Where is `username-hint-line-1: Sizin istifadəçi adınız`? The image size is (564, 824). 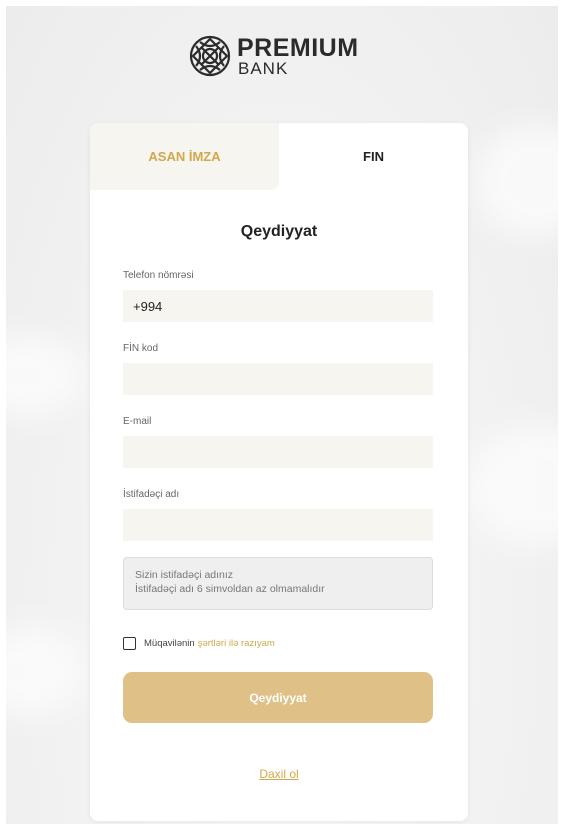 username-hint-line-1: Sizin istifadəçi adınız is located at coordinates (184, 575).